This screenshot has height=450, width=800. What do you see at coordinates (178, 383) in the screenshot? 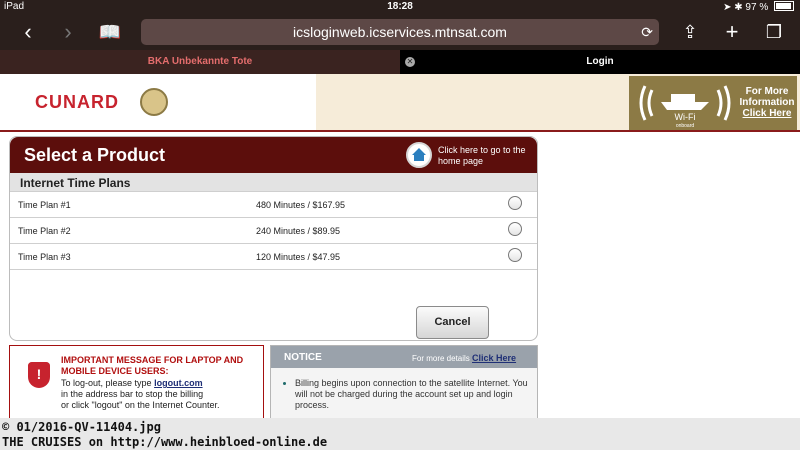
I see `logout-link: logout.com` at bounding box center [178, 383].